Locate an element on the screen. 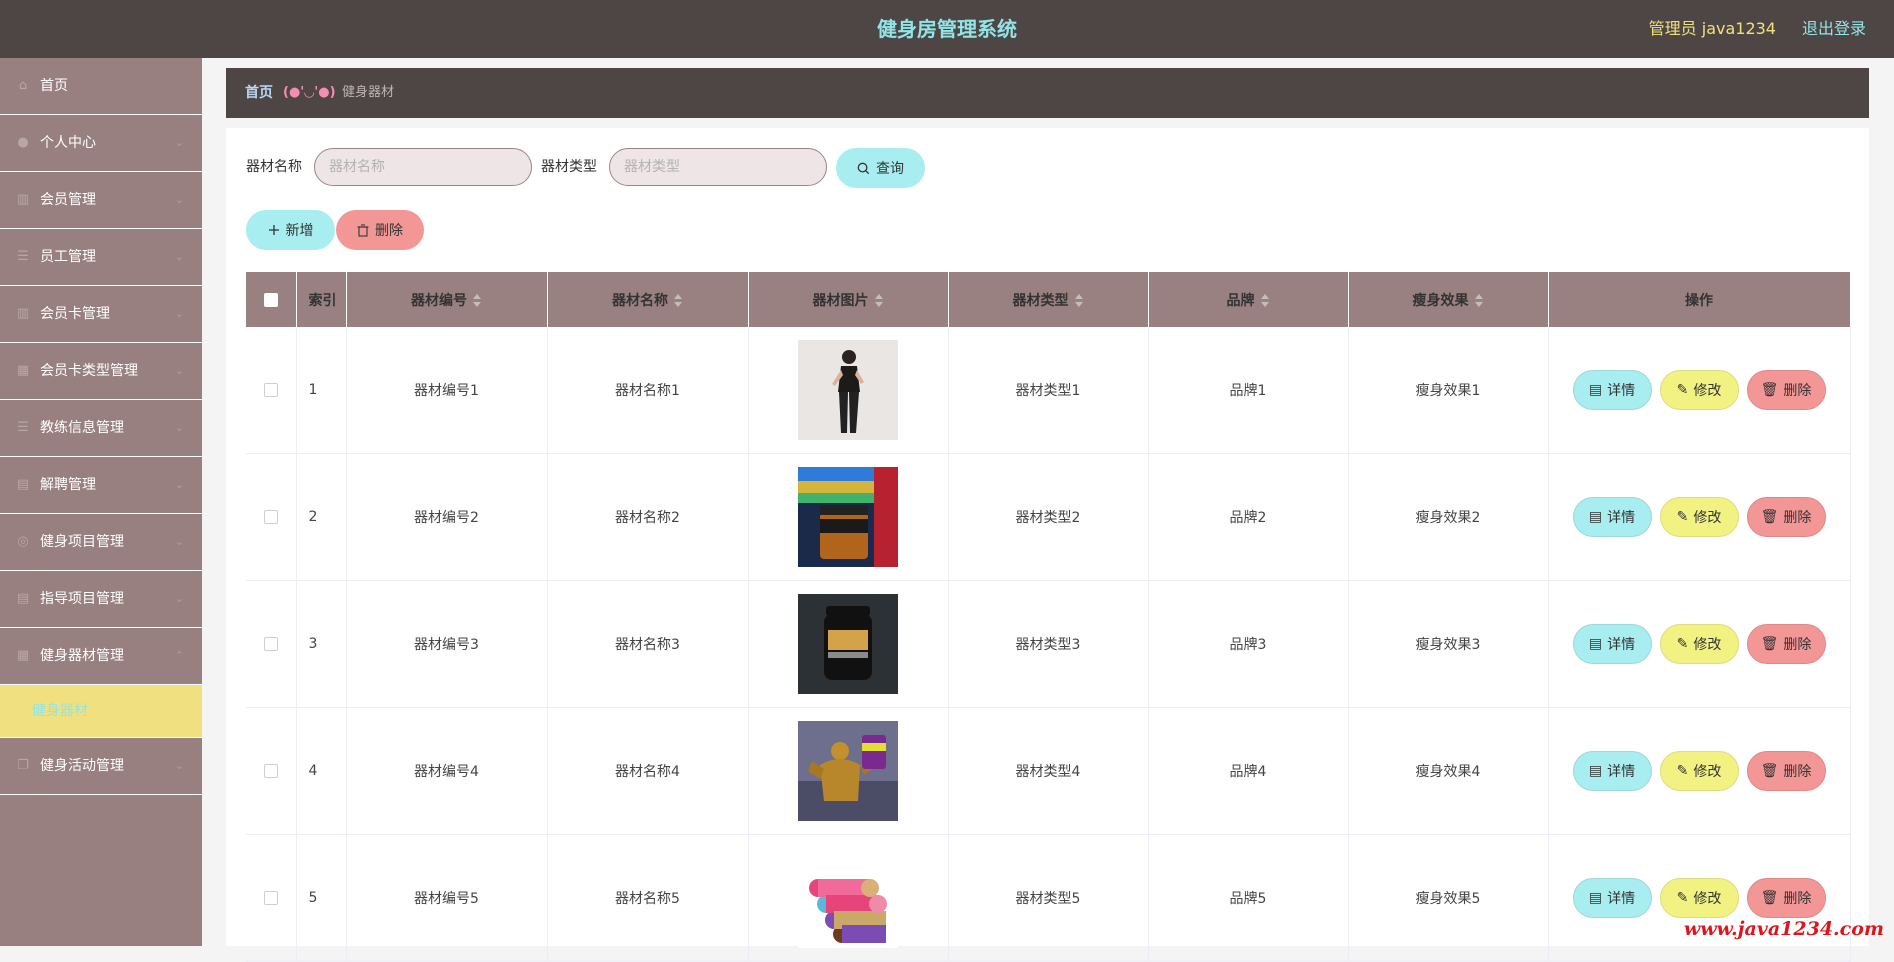  column-header-code: 器材编号 is located at coordinates (447, 299).